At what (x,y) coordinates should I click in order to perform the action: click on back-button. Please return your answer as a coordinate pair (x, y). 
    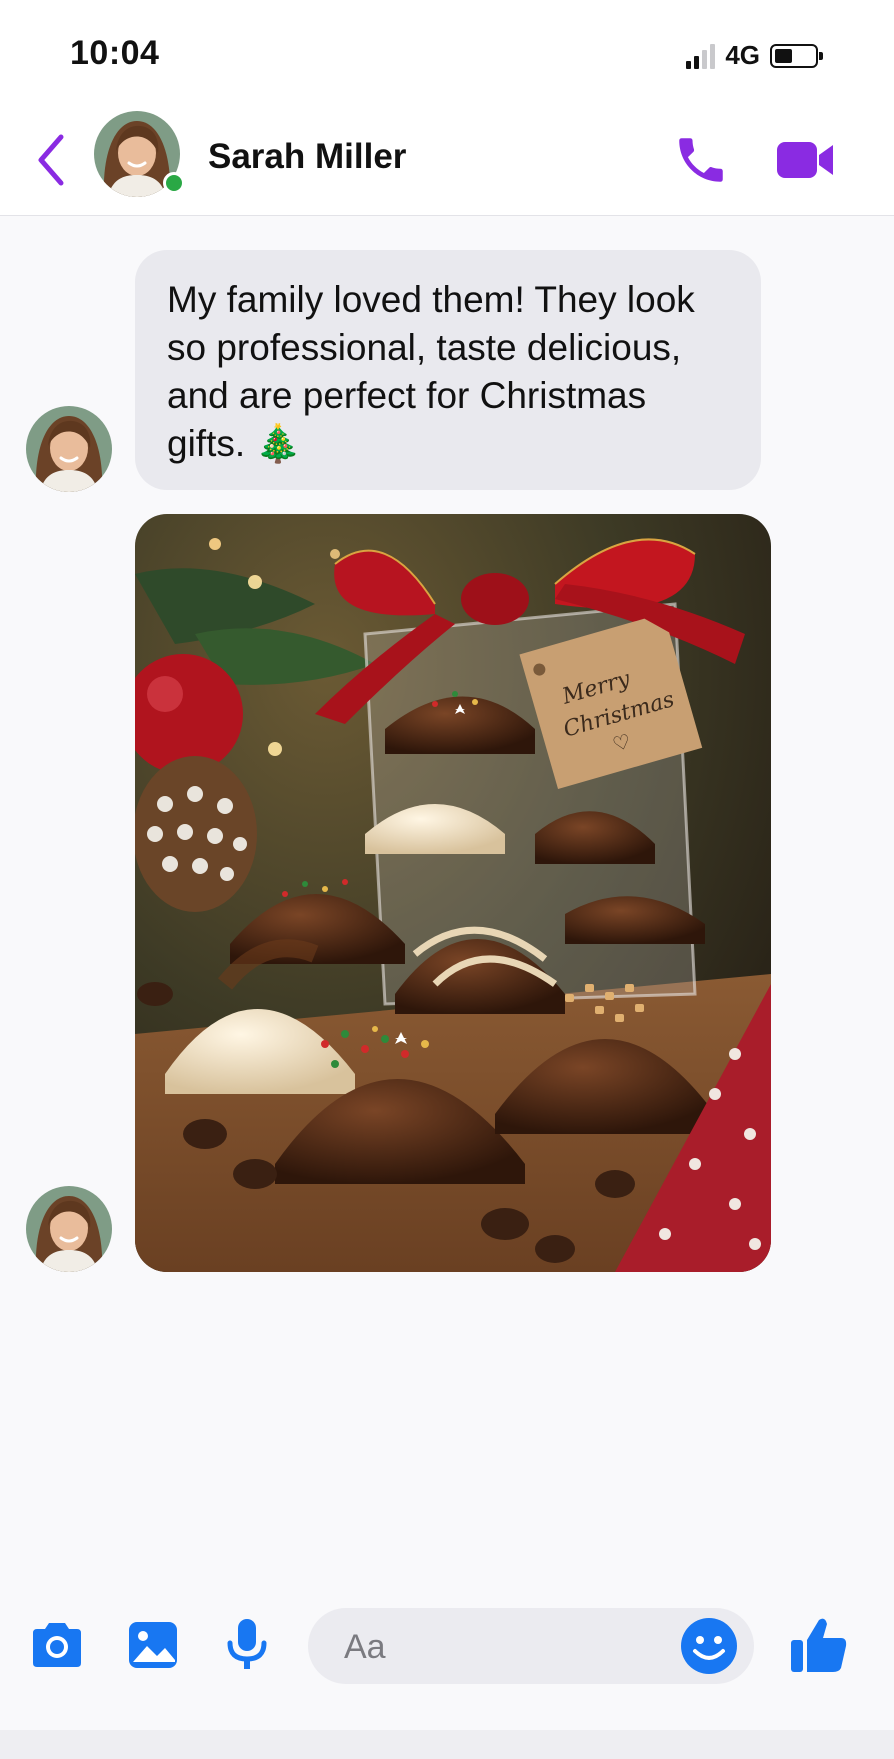
    Looking at the image, I should click on (50, 160).